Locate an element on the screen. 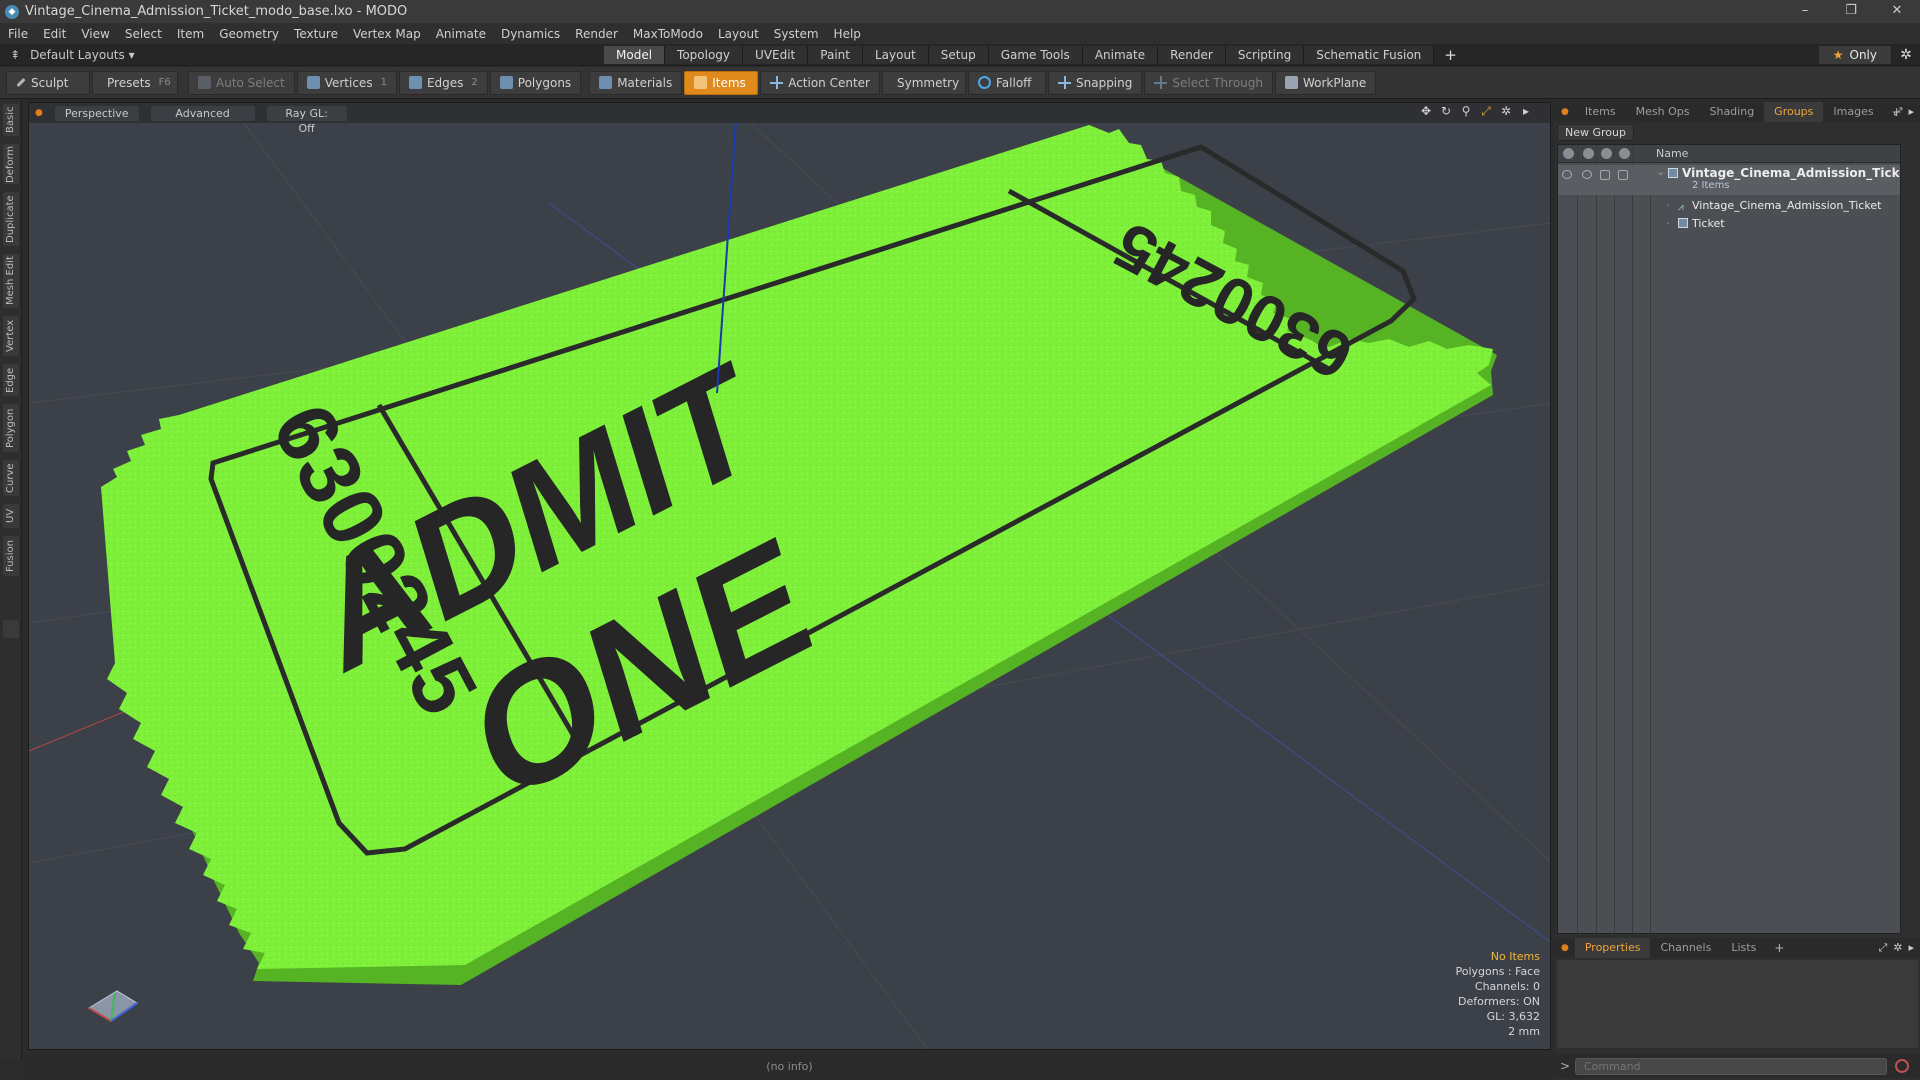 The height and width of the screenshot is (1080, 1920). tab-paint: Paint is located at coordinates (835, 55).